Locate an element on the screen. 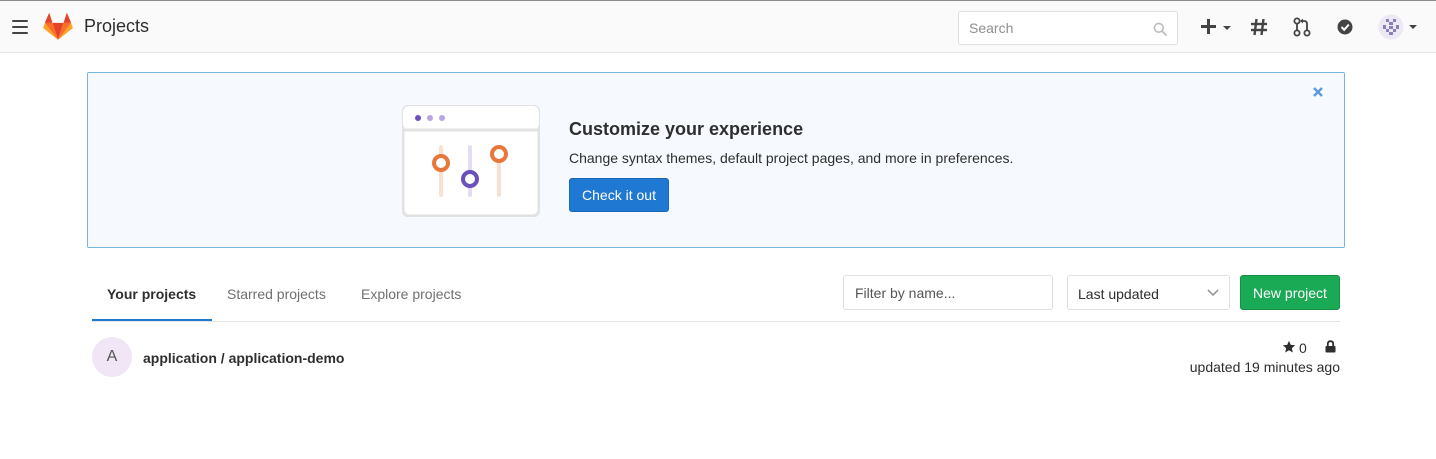 The image size is (1436, 459). merge-request-icon is located at coordinates (1302, 27).